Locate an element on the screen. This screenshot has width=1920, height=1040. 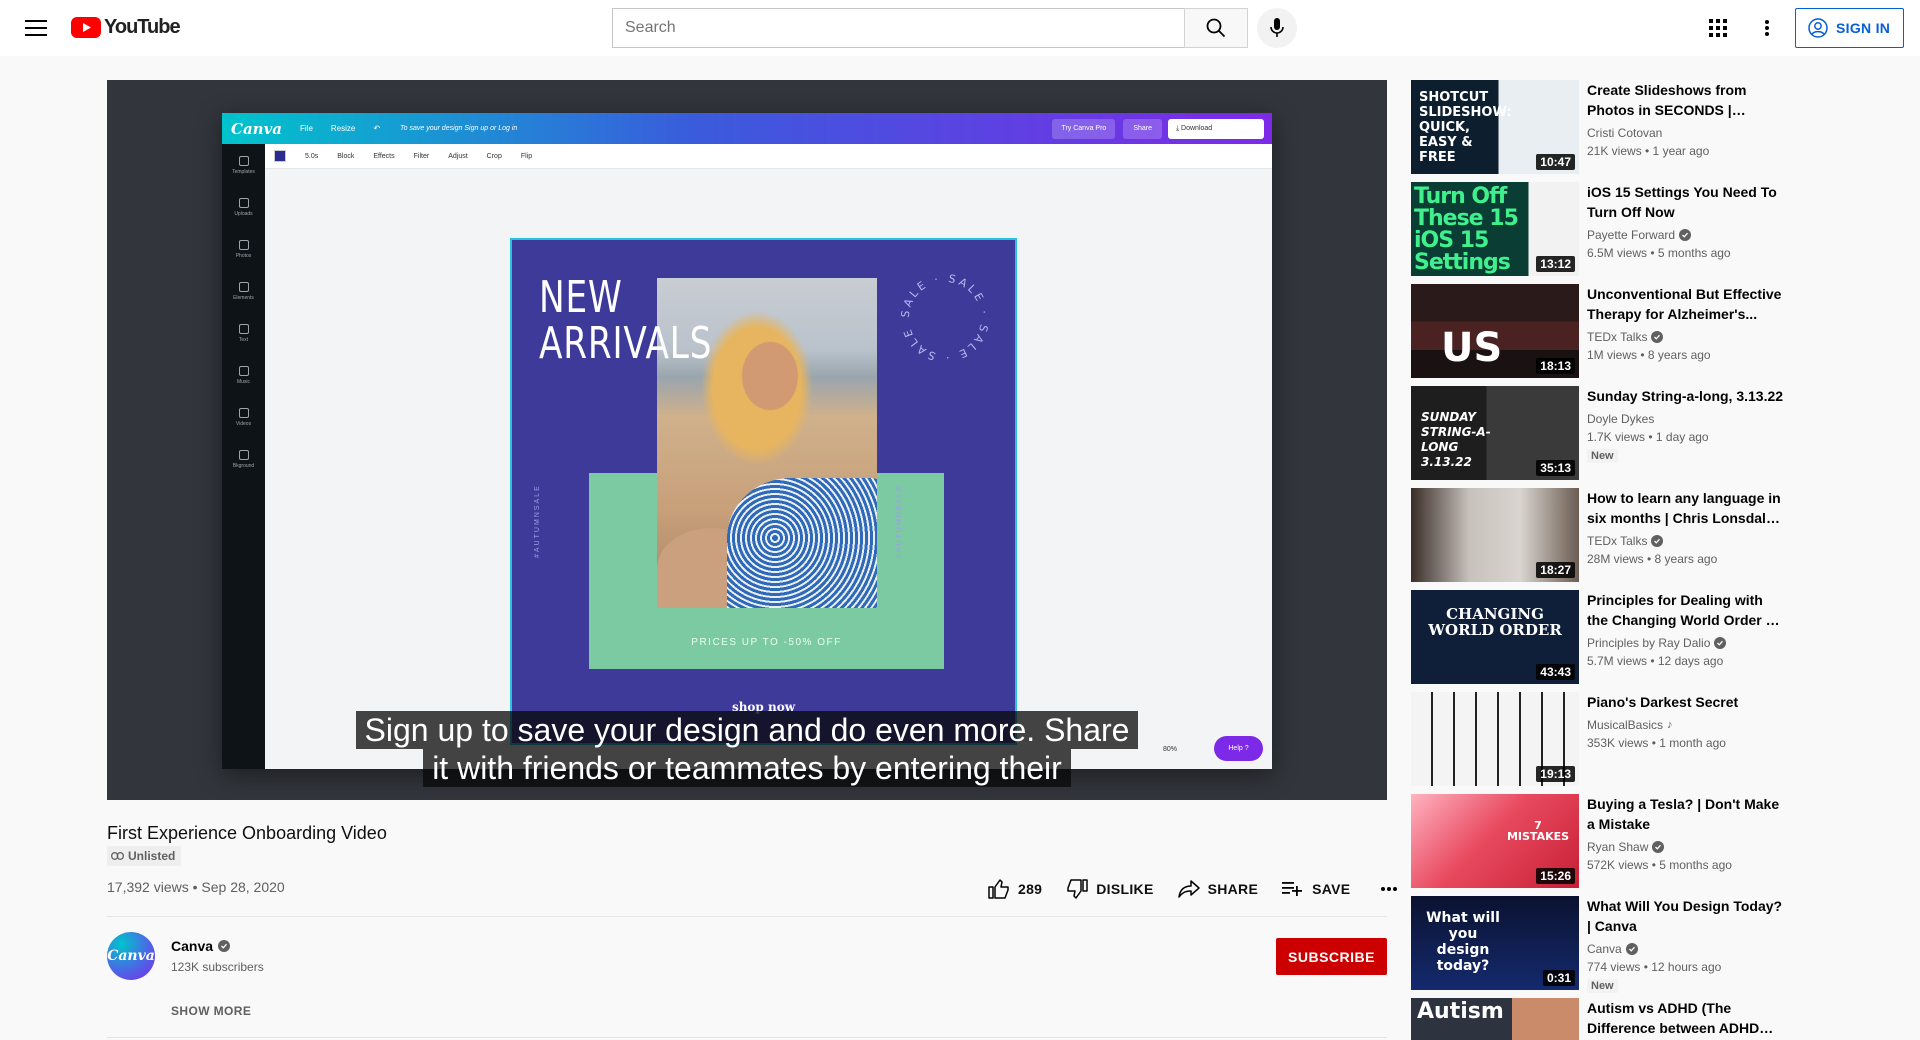
channel-label: MusicalBasics is located at coordinates (1625, 725).